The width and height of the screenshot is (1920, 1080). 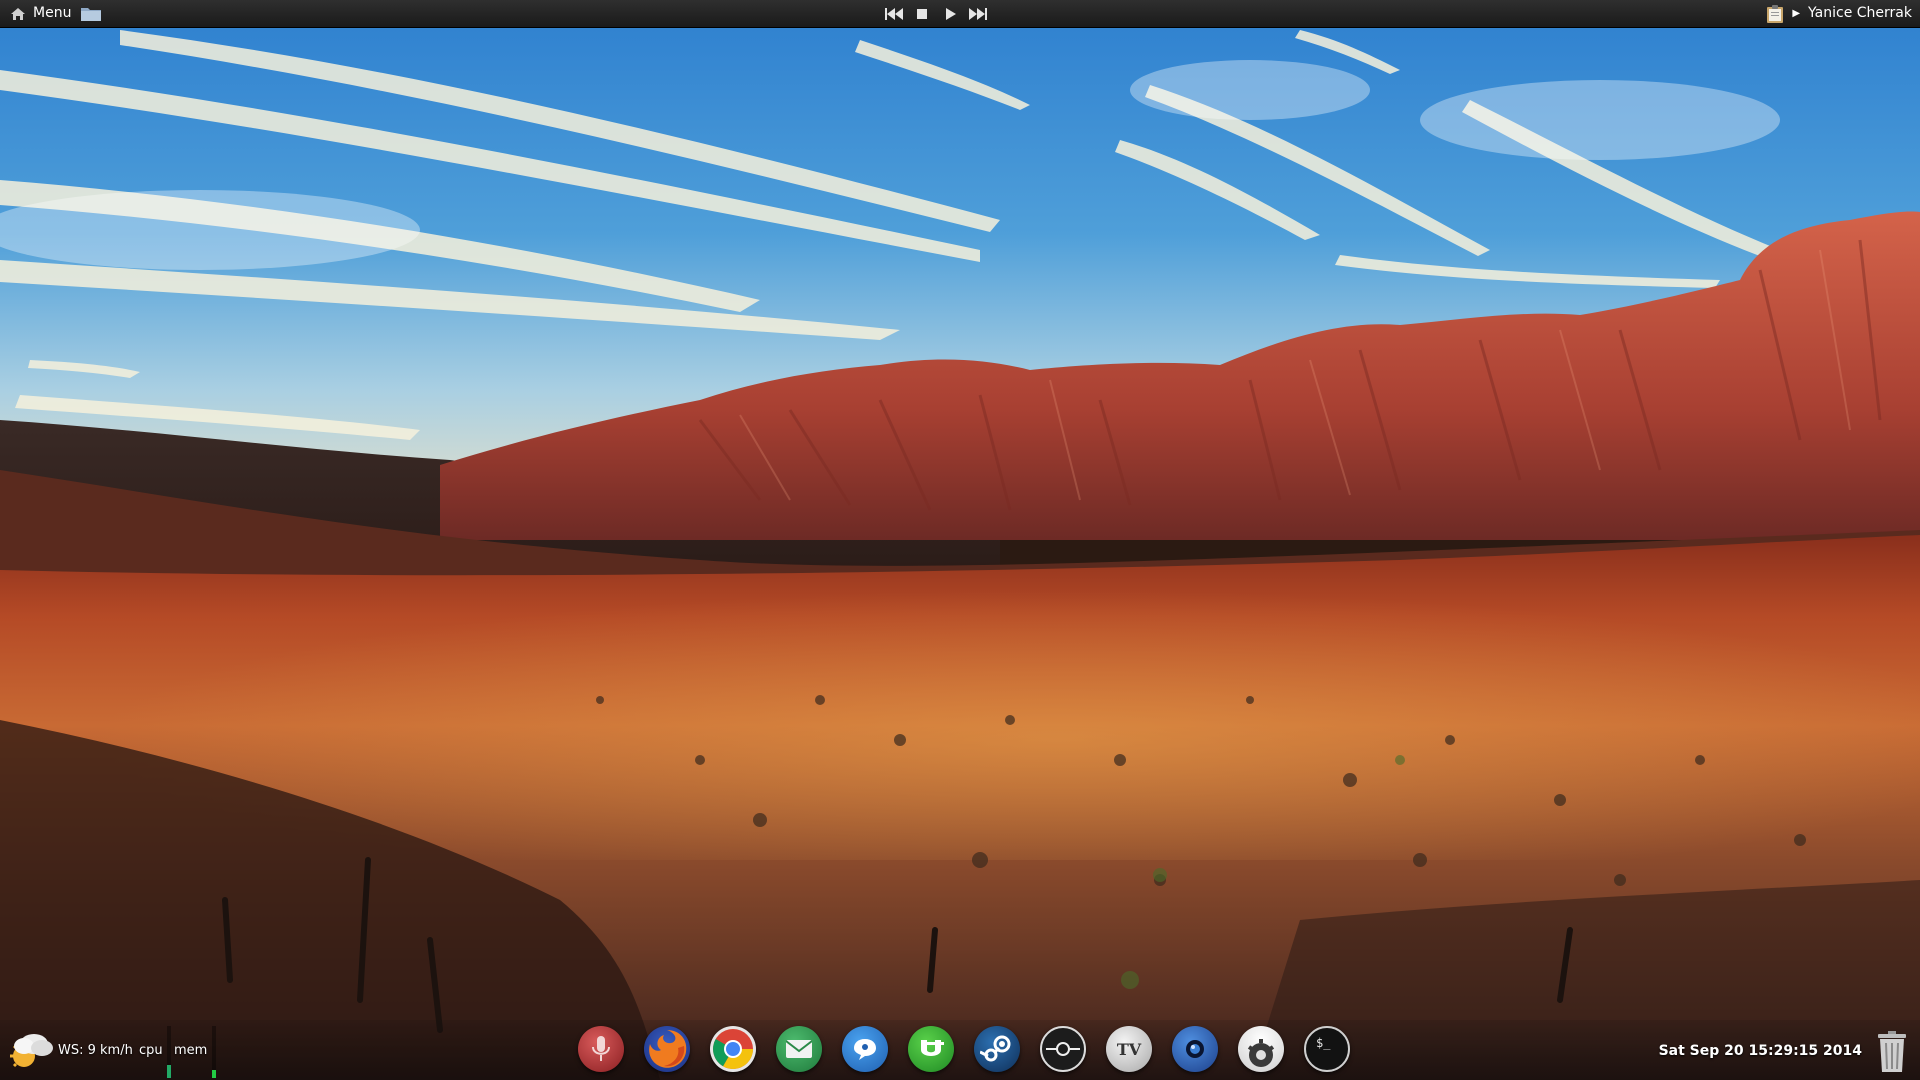 I want to click on menu-button: Menu, so click(x=40, y=13).